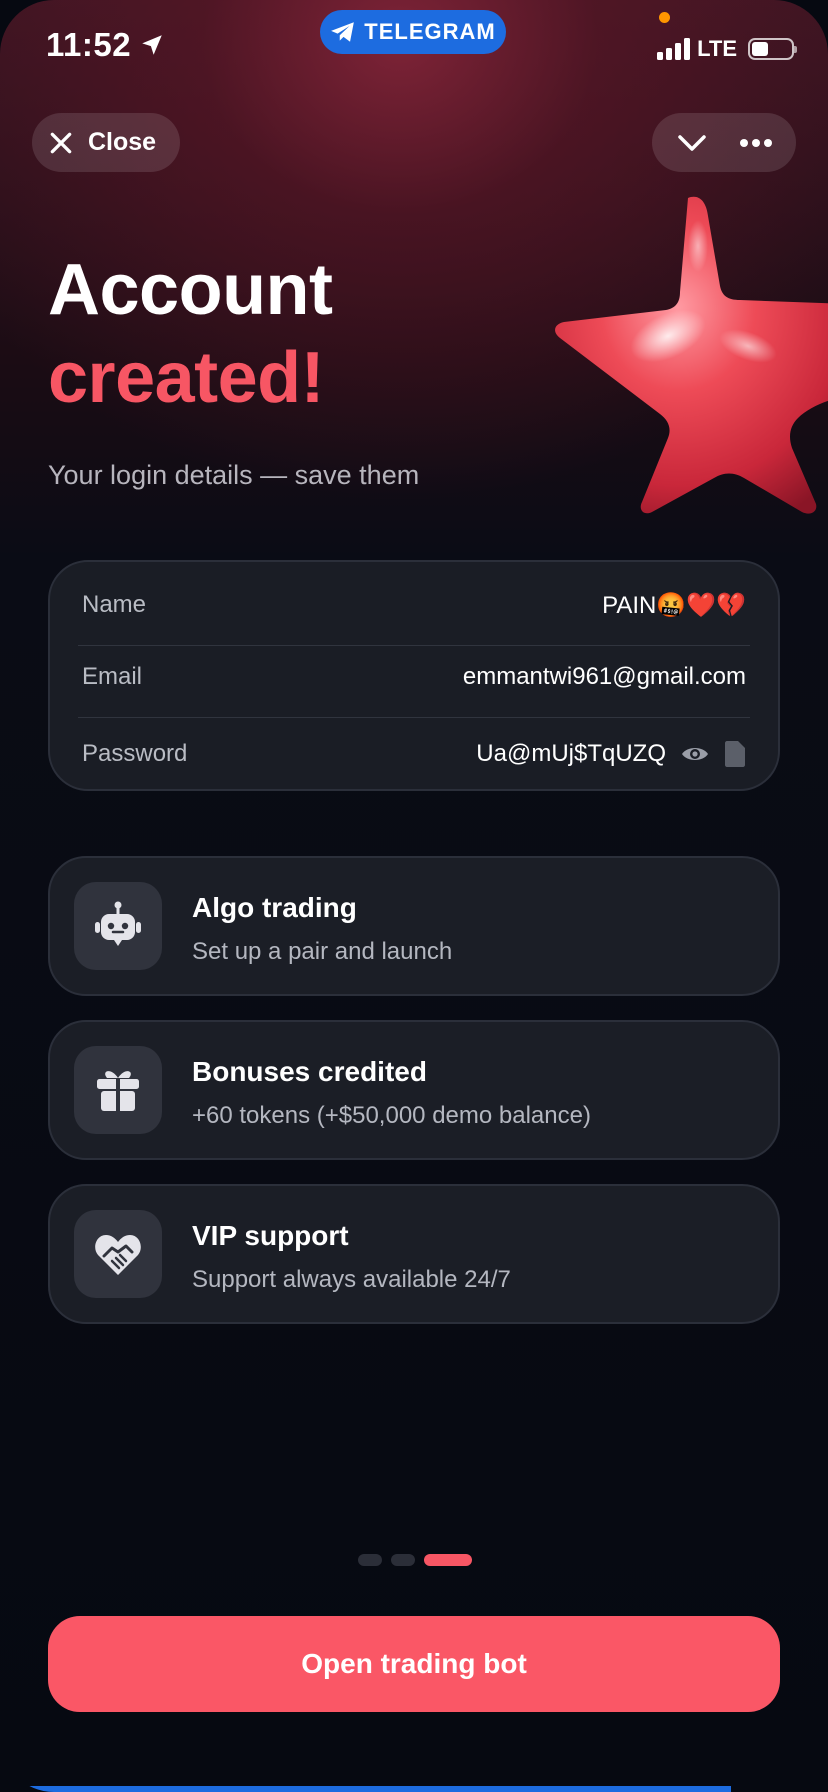  I want to click on collapse-button, so click(692, 143).